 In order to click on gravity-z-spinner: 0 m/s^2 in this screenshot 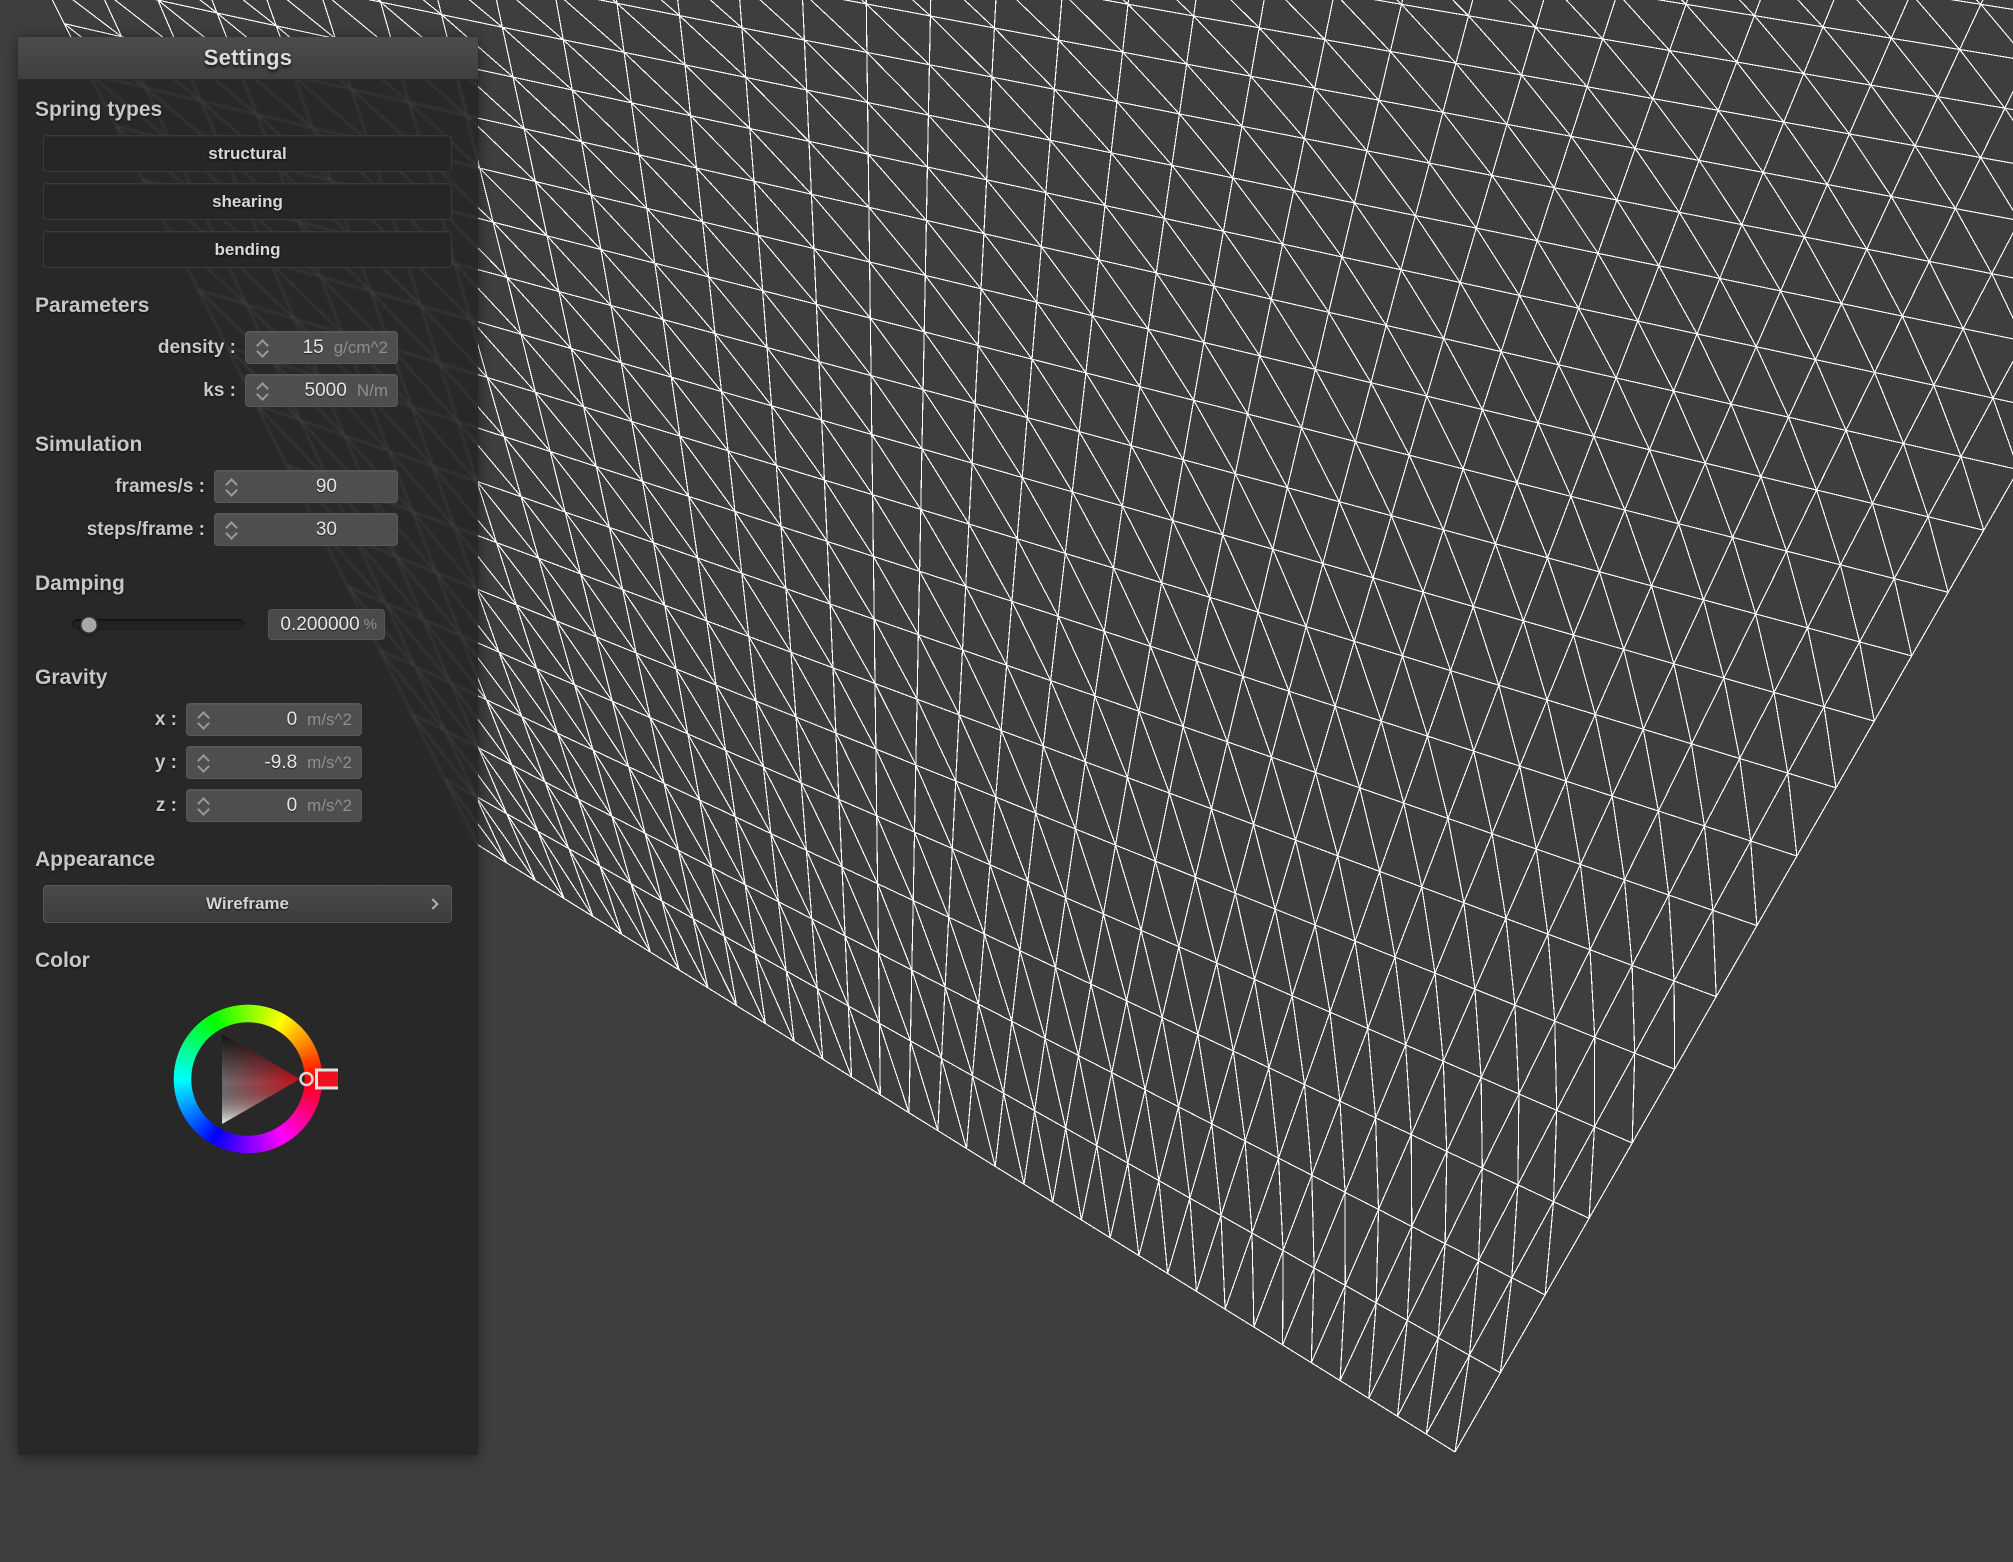, I will do `click(274, 805)`.